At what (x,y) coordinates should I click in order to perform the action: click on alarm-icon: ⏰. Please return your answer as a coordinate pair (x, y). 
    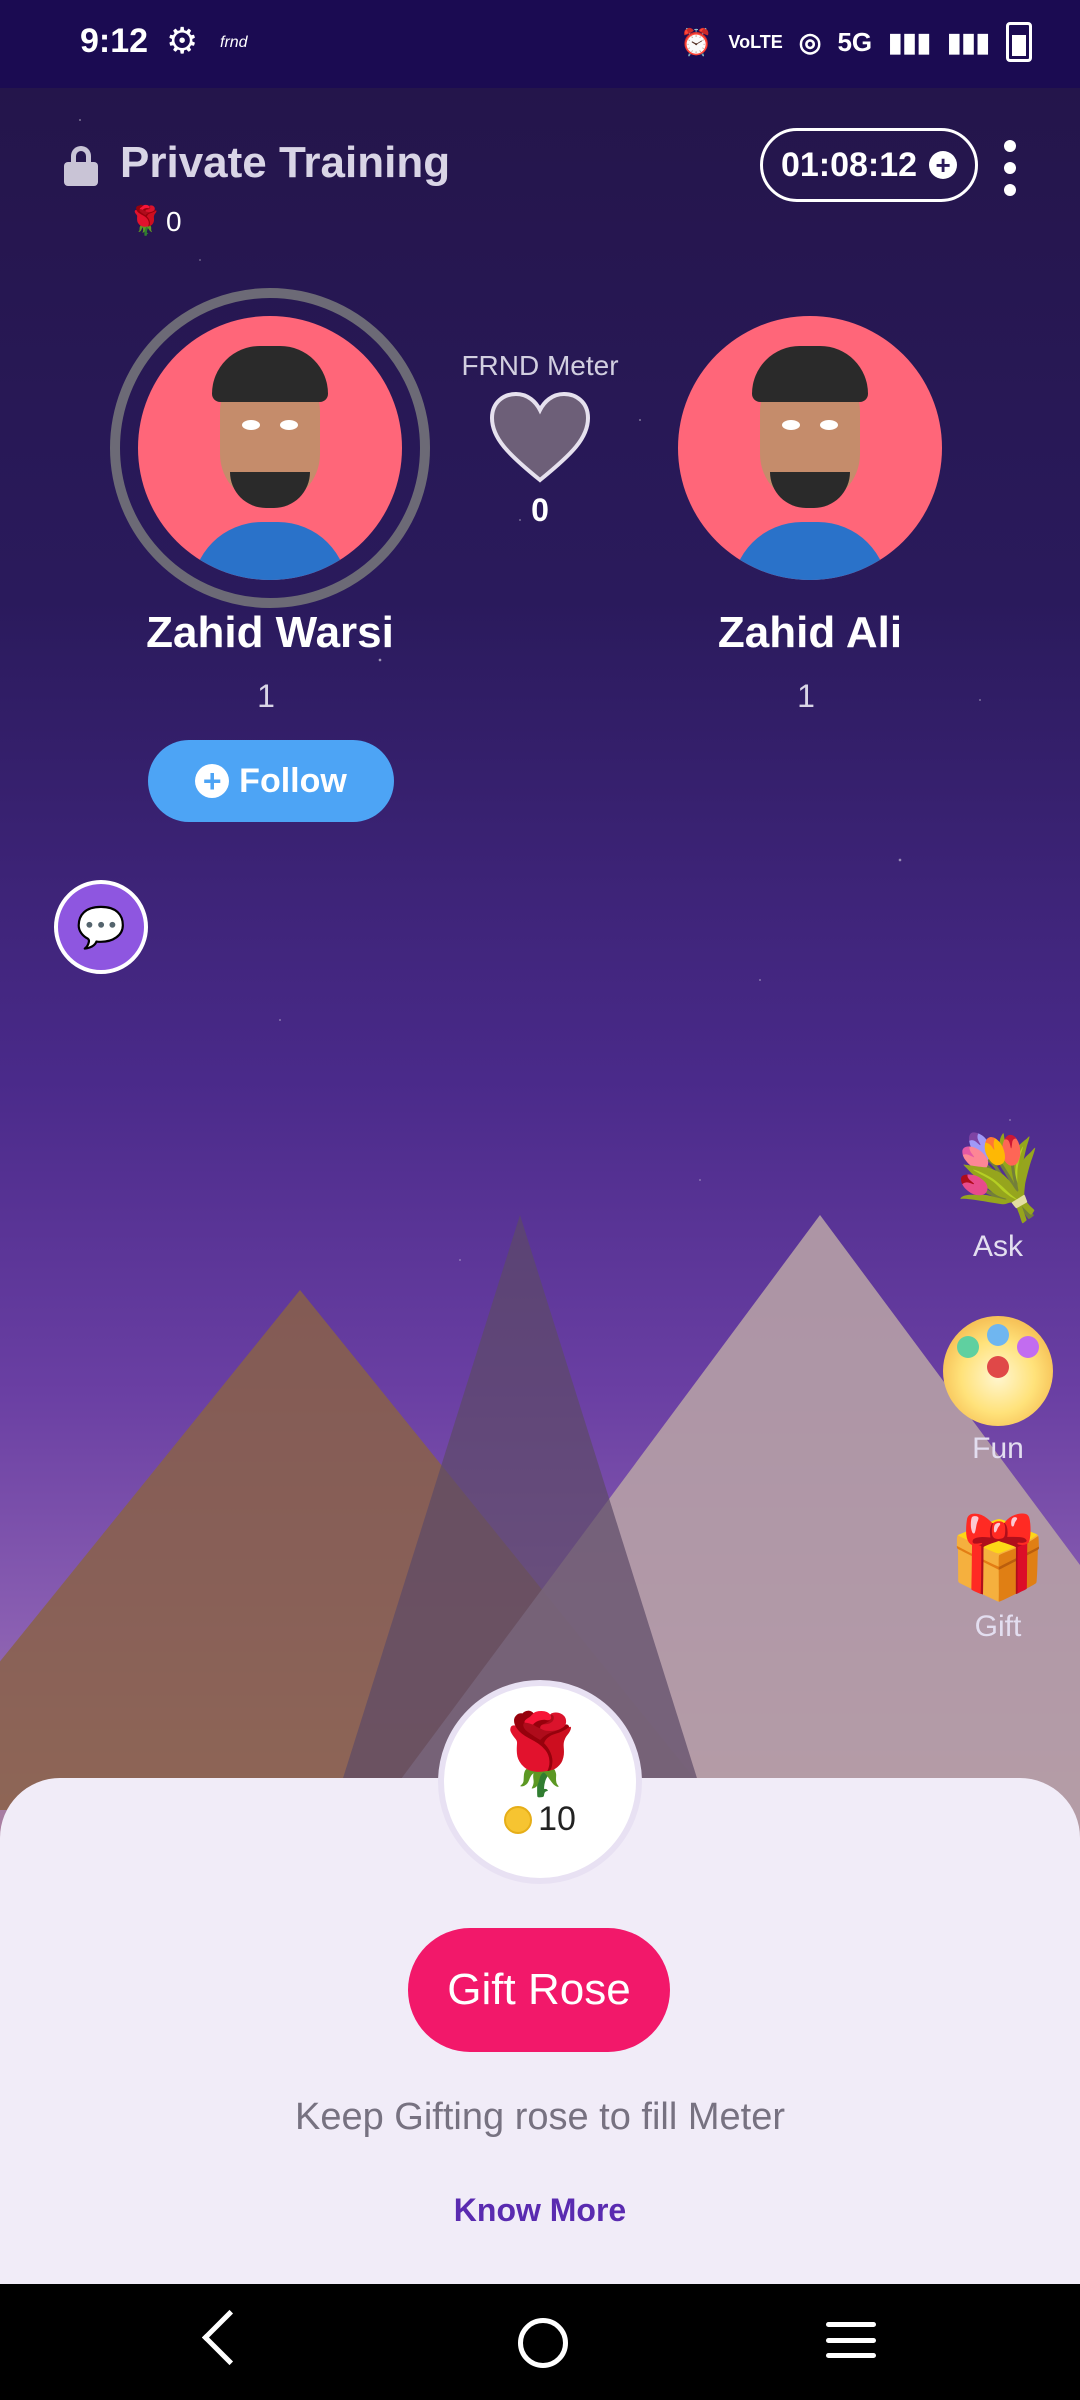
    Looking at the image, I should click on (696, 41).